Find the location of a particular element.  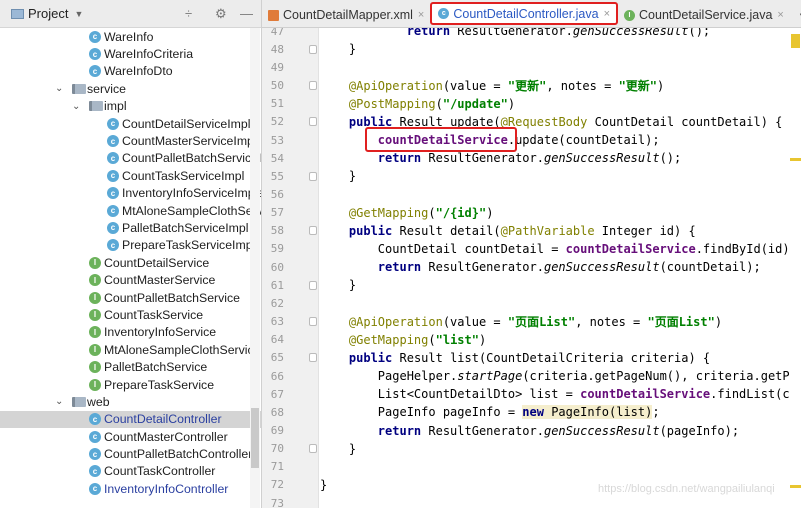

hide-icon: — is located at coordinates (246, 13).